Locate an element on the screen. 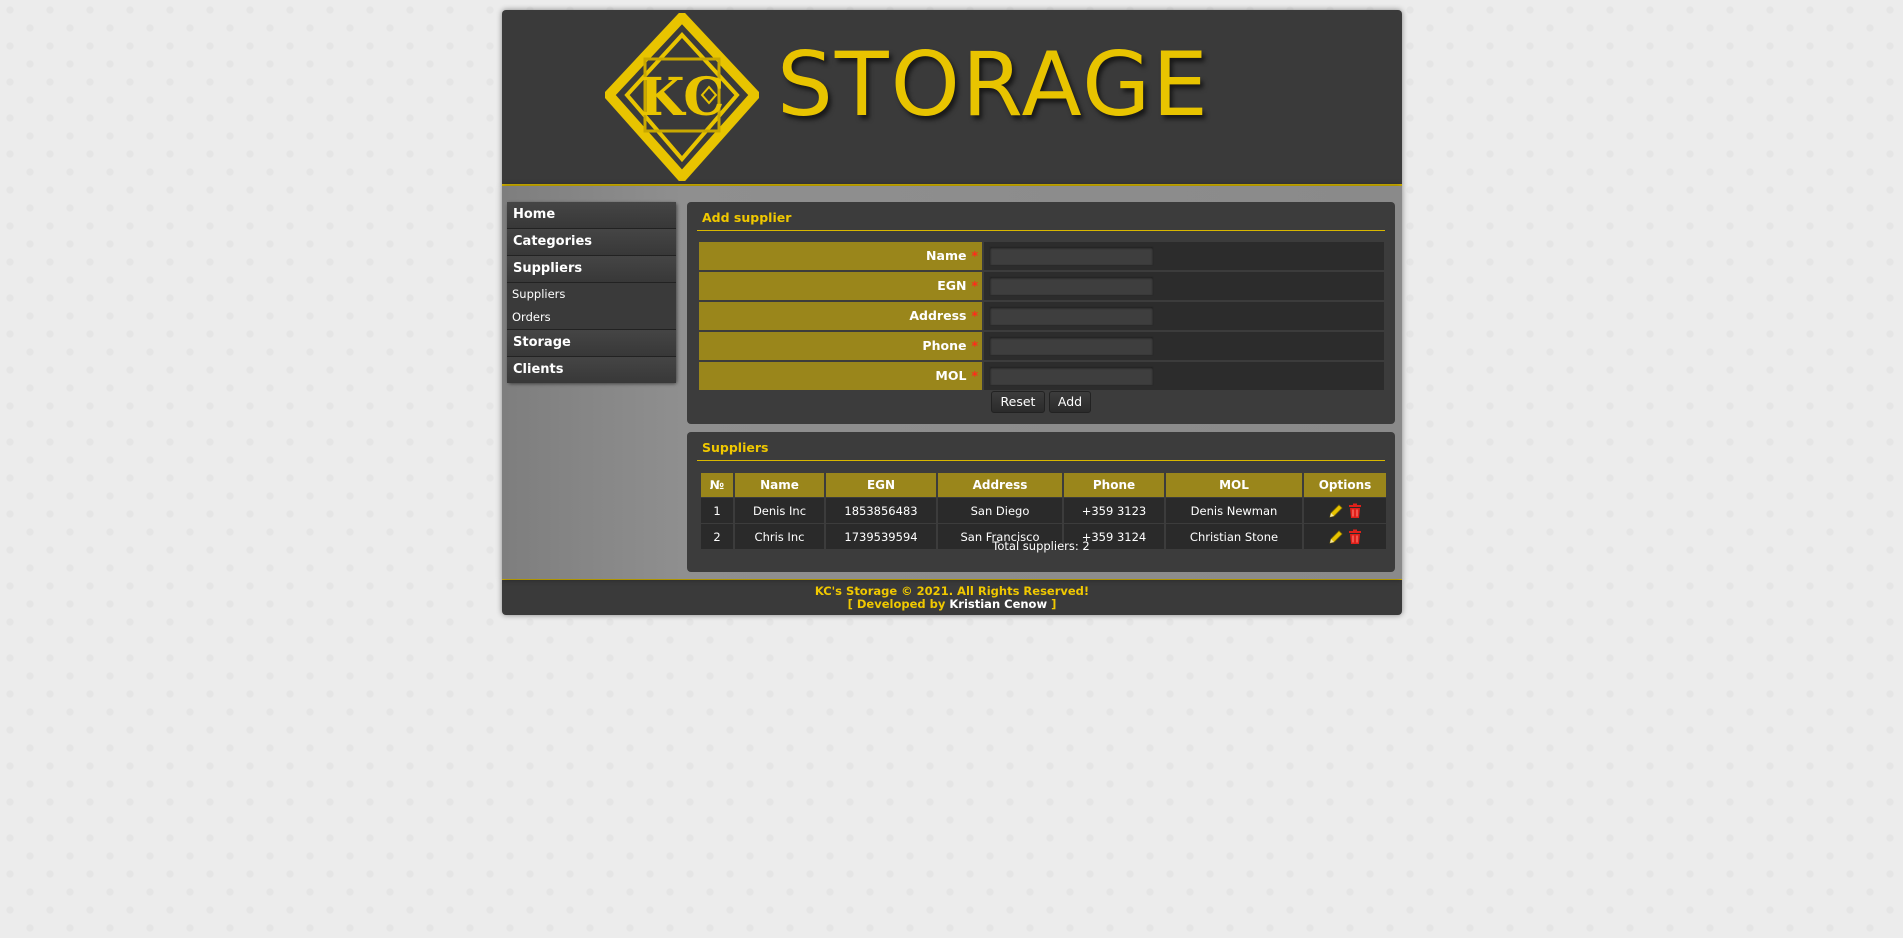  sidebar-item-home: Home is located at coordinates (591, 215).